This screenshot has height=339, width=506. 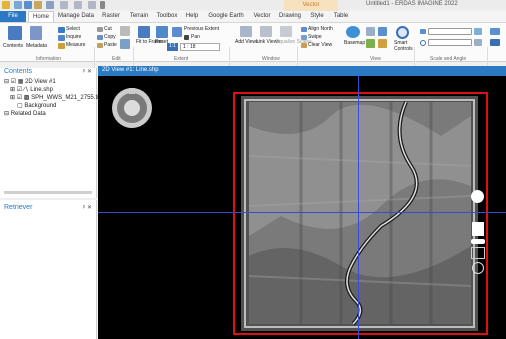 I want to click on tree-item-image-tif: ⊞ ☑ ▩ SPH_WWS_M21_2755.tif, so click(x=55, y=97).